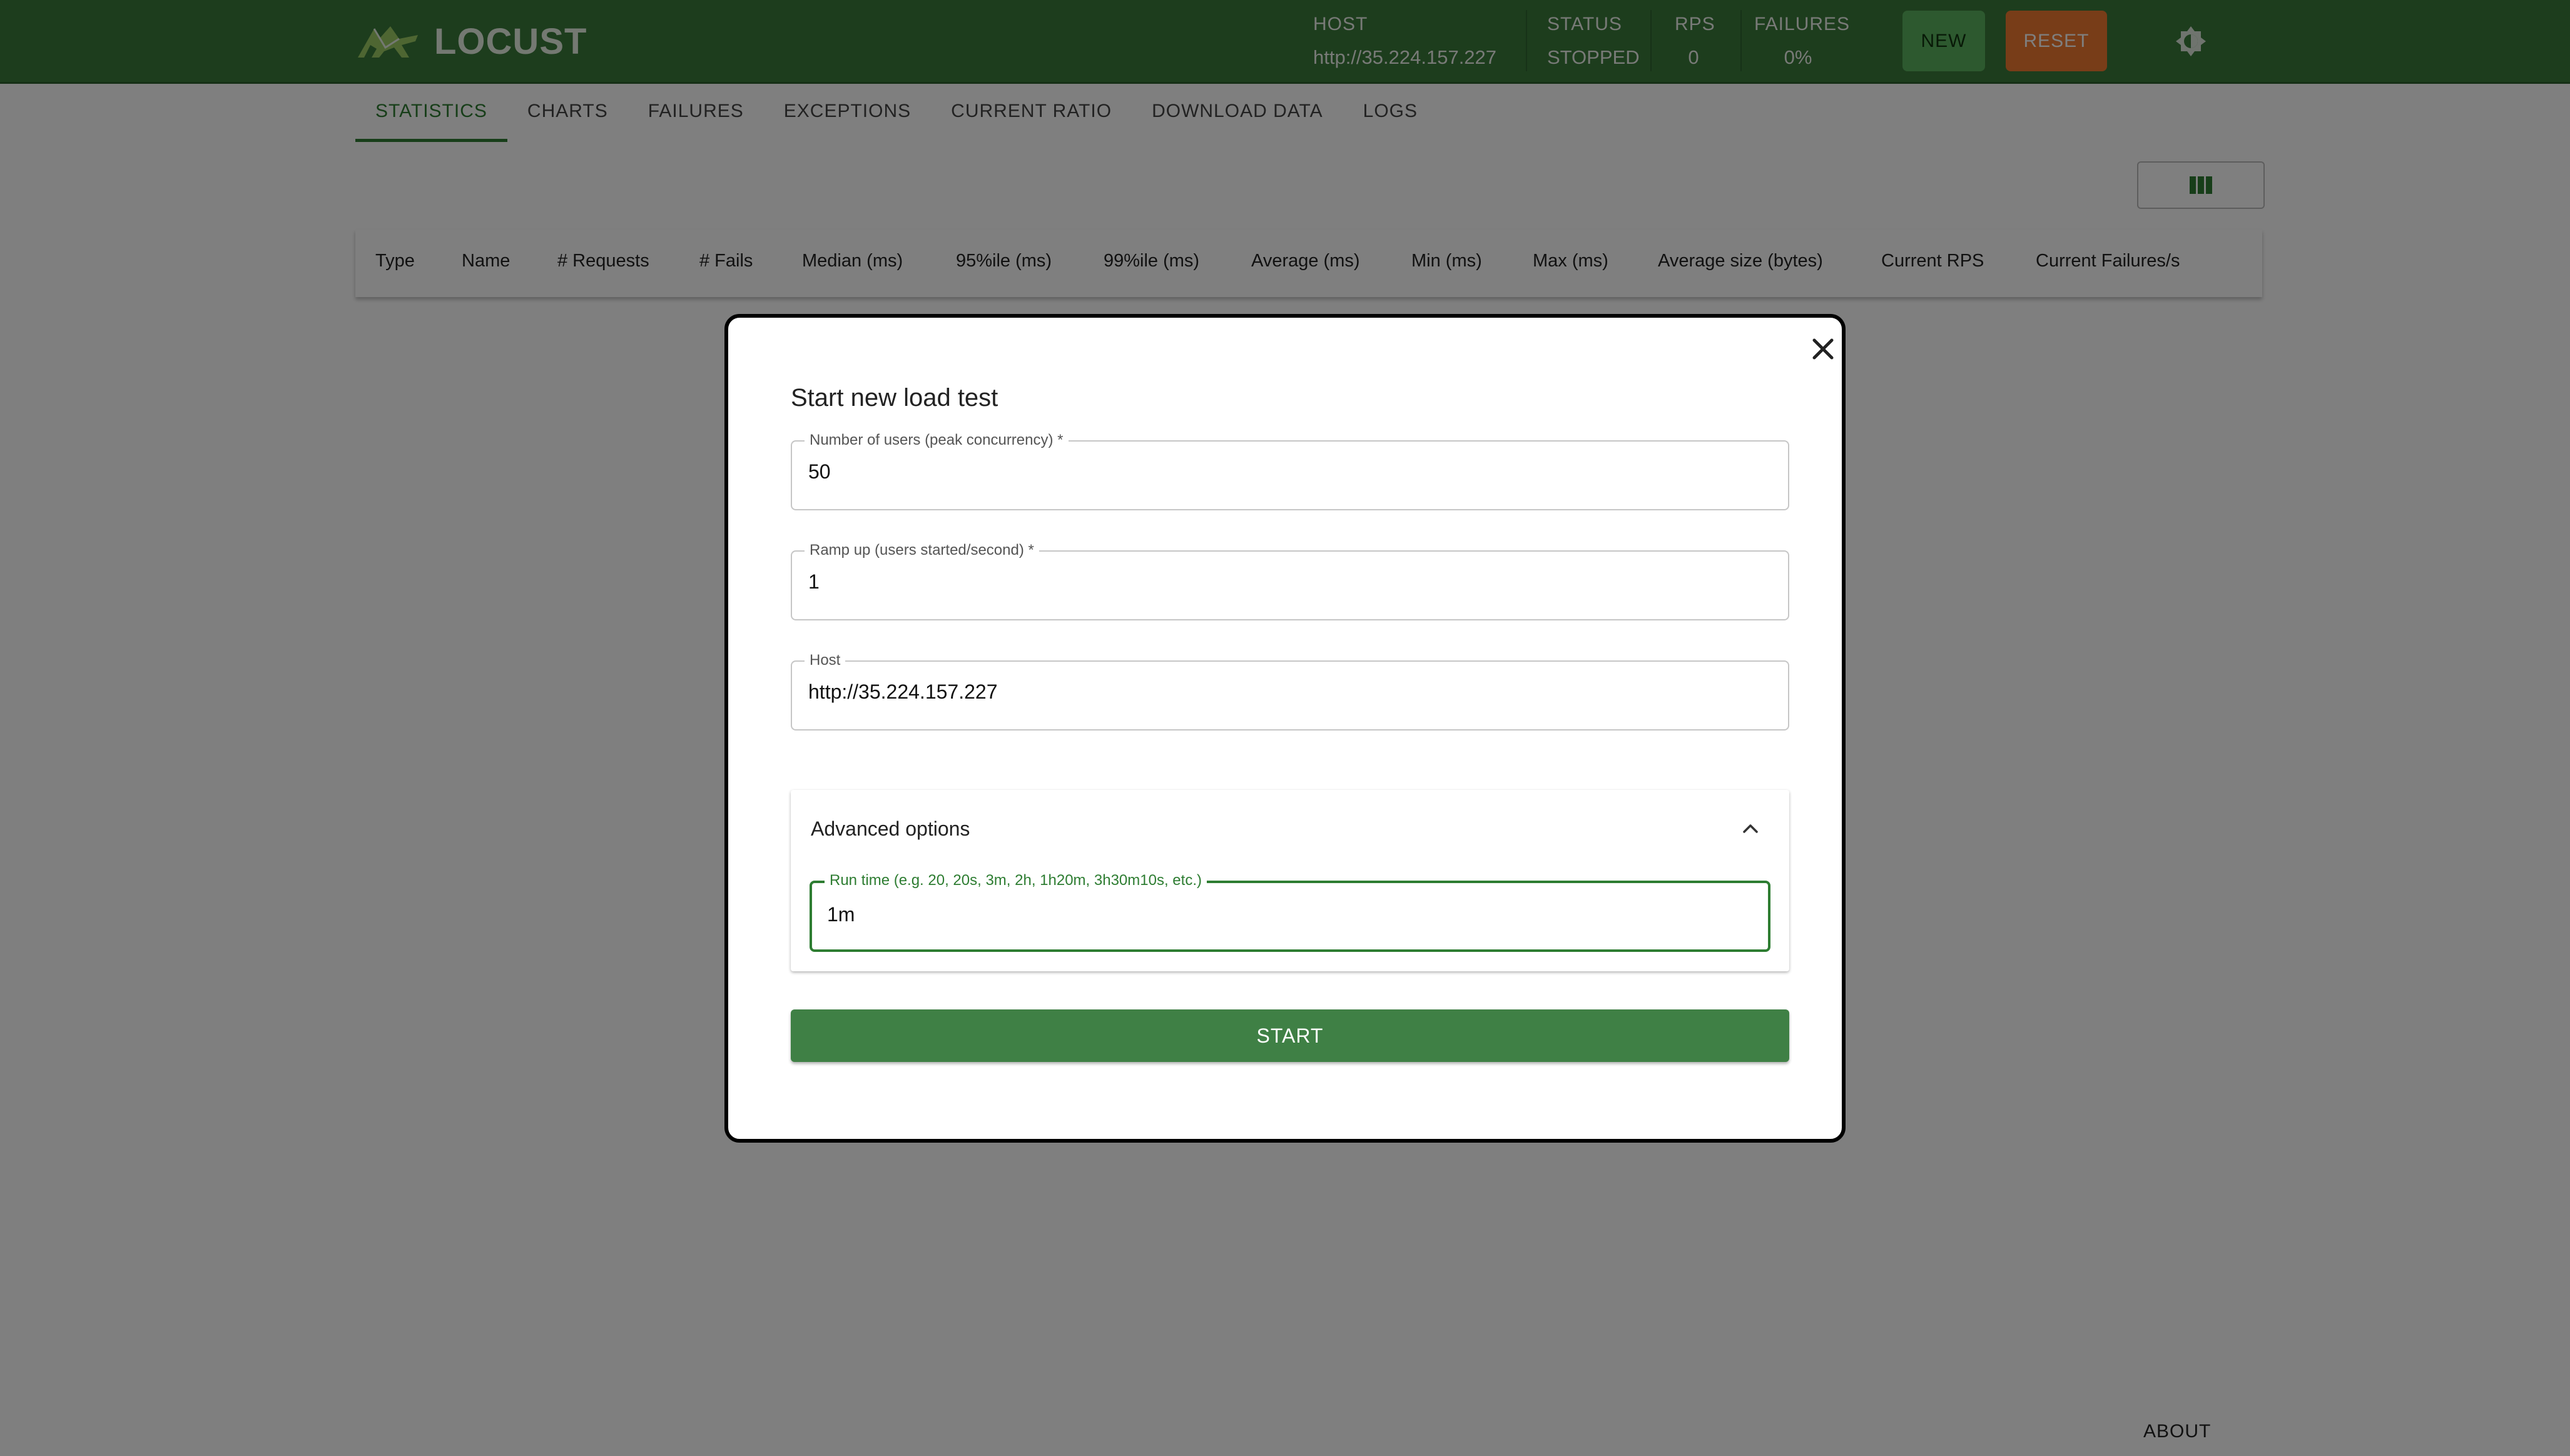  Describe the element at coordinates (826, 660) in the screenshot. I see `host-field-label: Host` at that location.